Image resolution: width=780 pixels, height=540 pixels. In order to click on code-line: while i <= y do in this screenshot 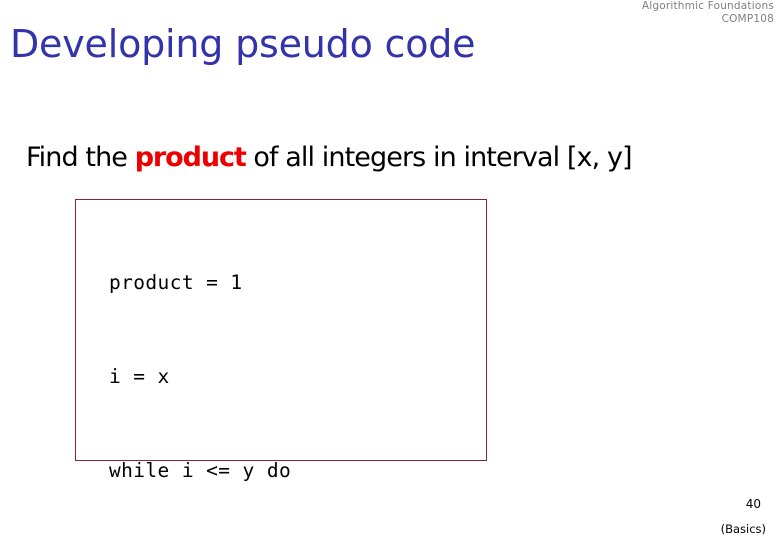, I will do `click(200, 471)`.